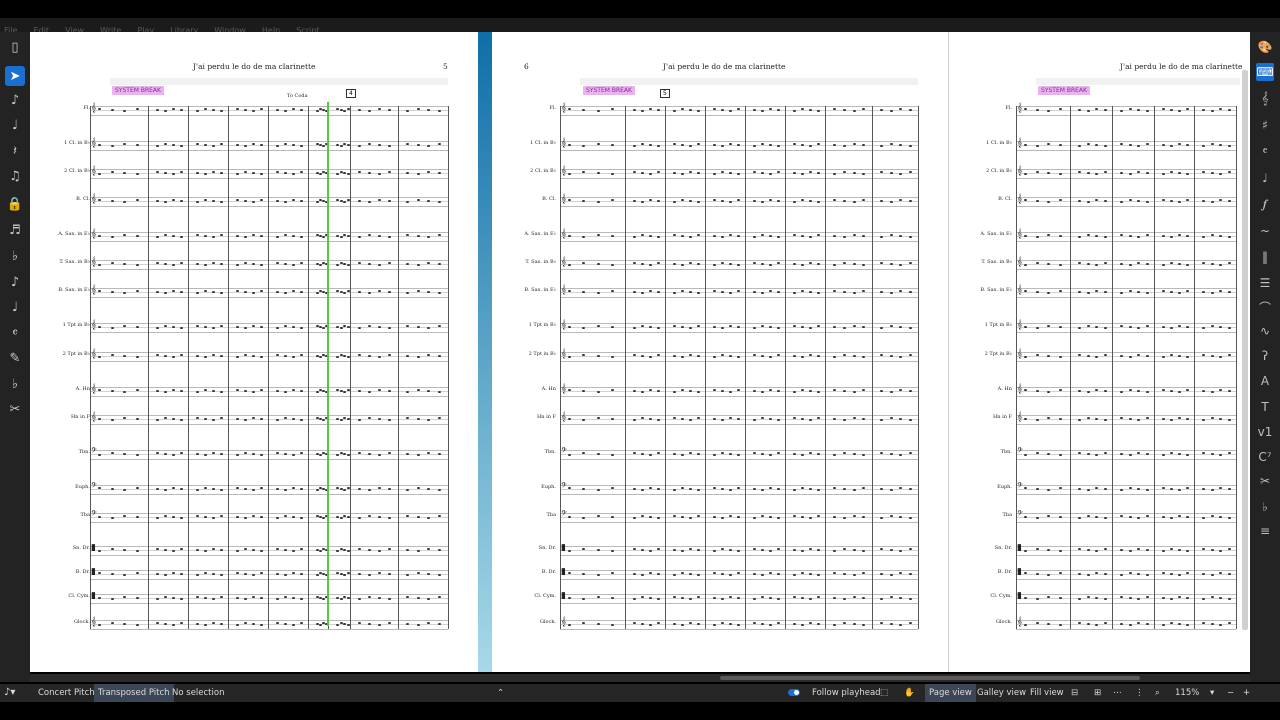 This screenshot has width=1280, height=720. Describe the element at coordinates (1246, 693) in the screenshot. I see `zoom-in-button: +` at that location.